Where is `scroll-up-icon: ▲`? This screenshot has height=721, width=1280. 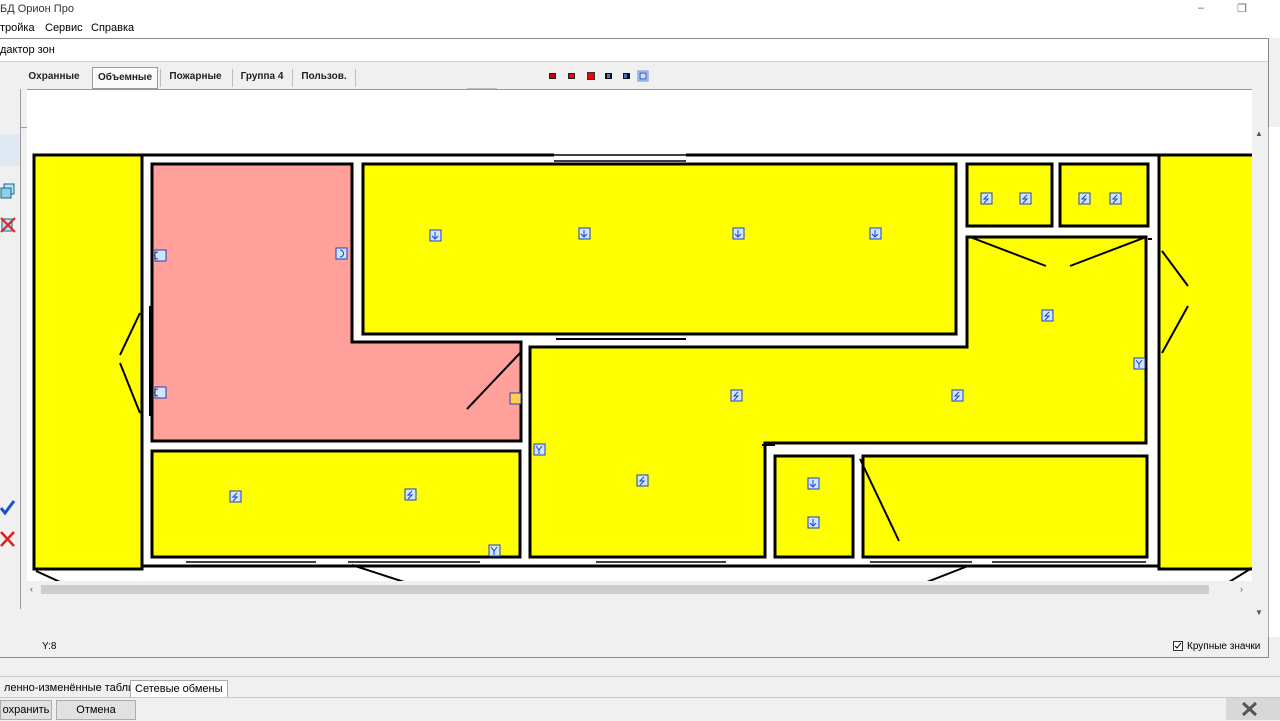
scroll-up-icon: ▲ is located at coordinates (1259, 133).